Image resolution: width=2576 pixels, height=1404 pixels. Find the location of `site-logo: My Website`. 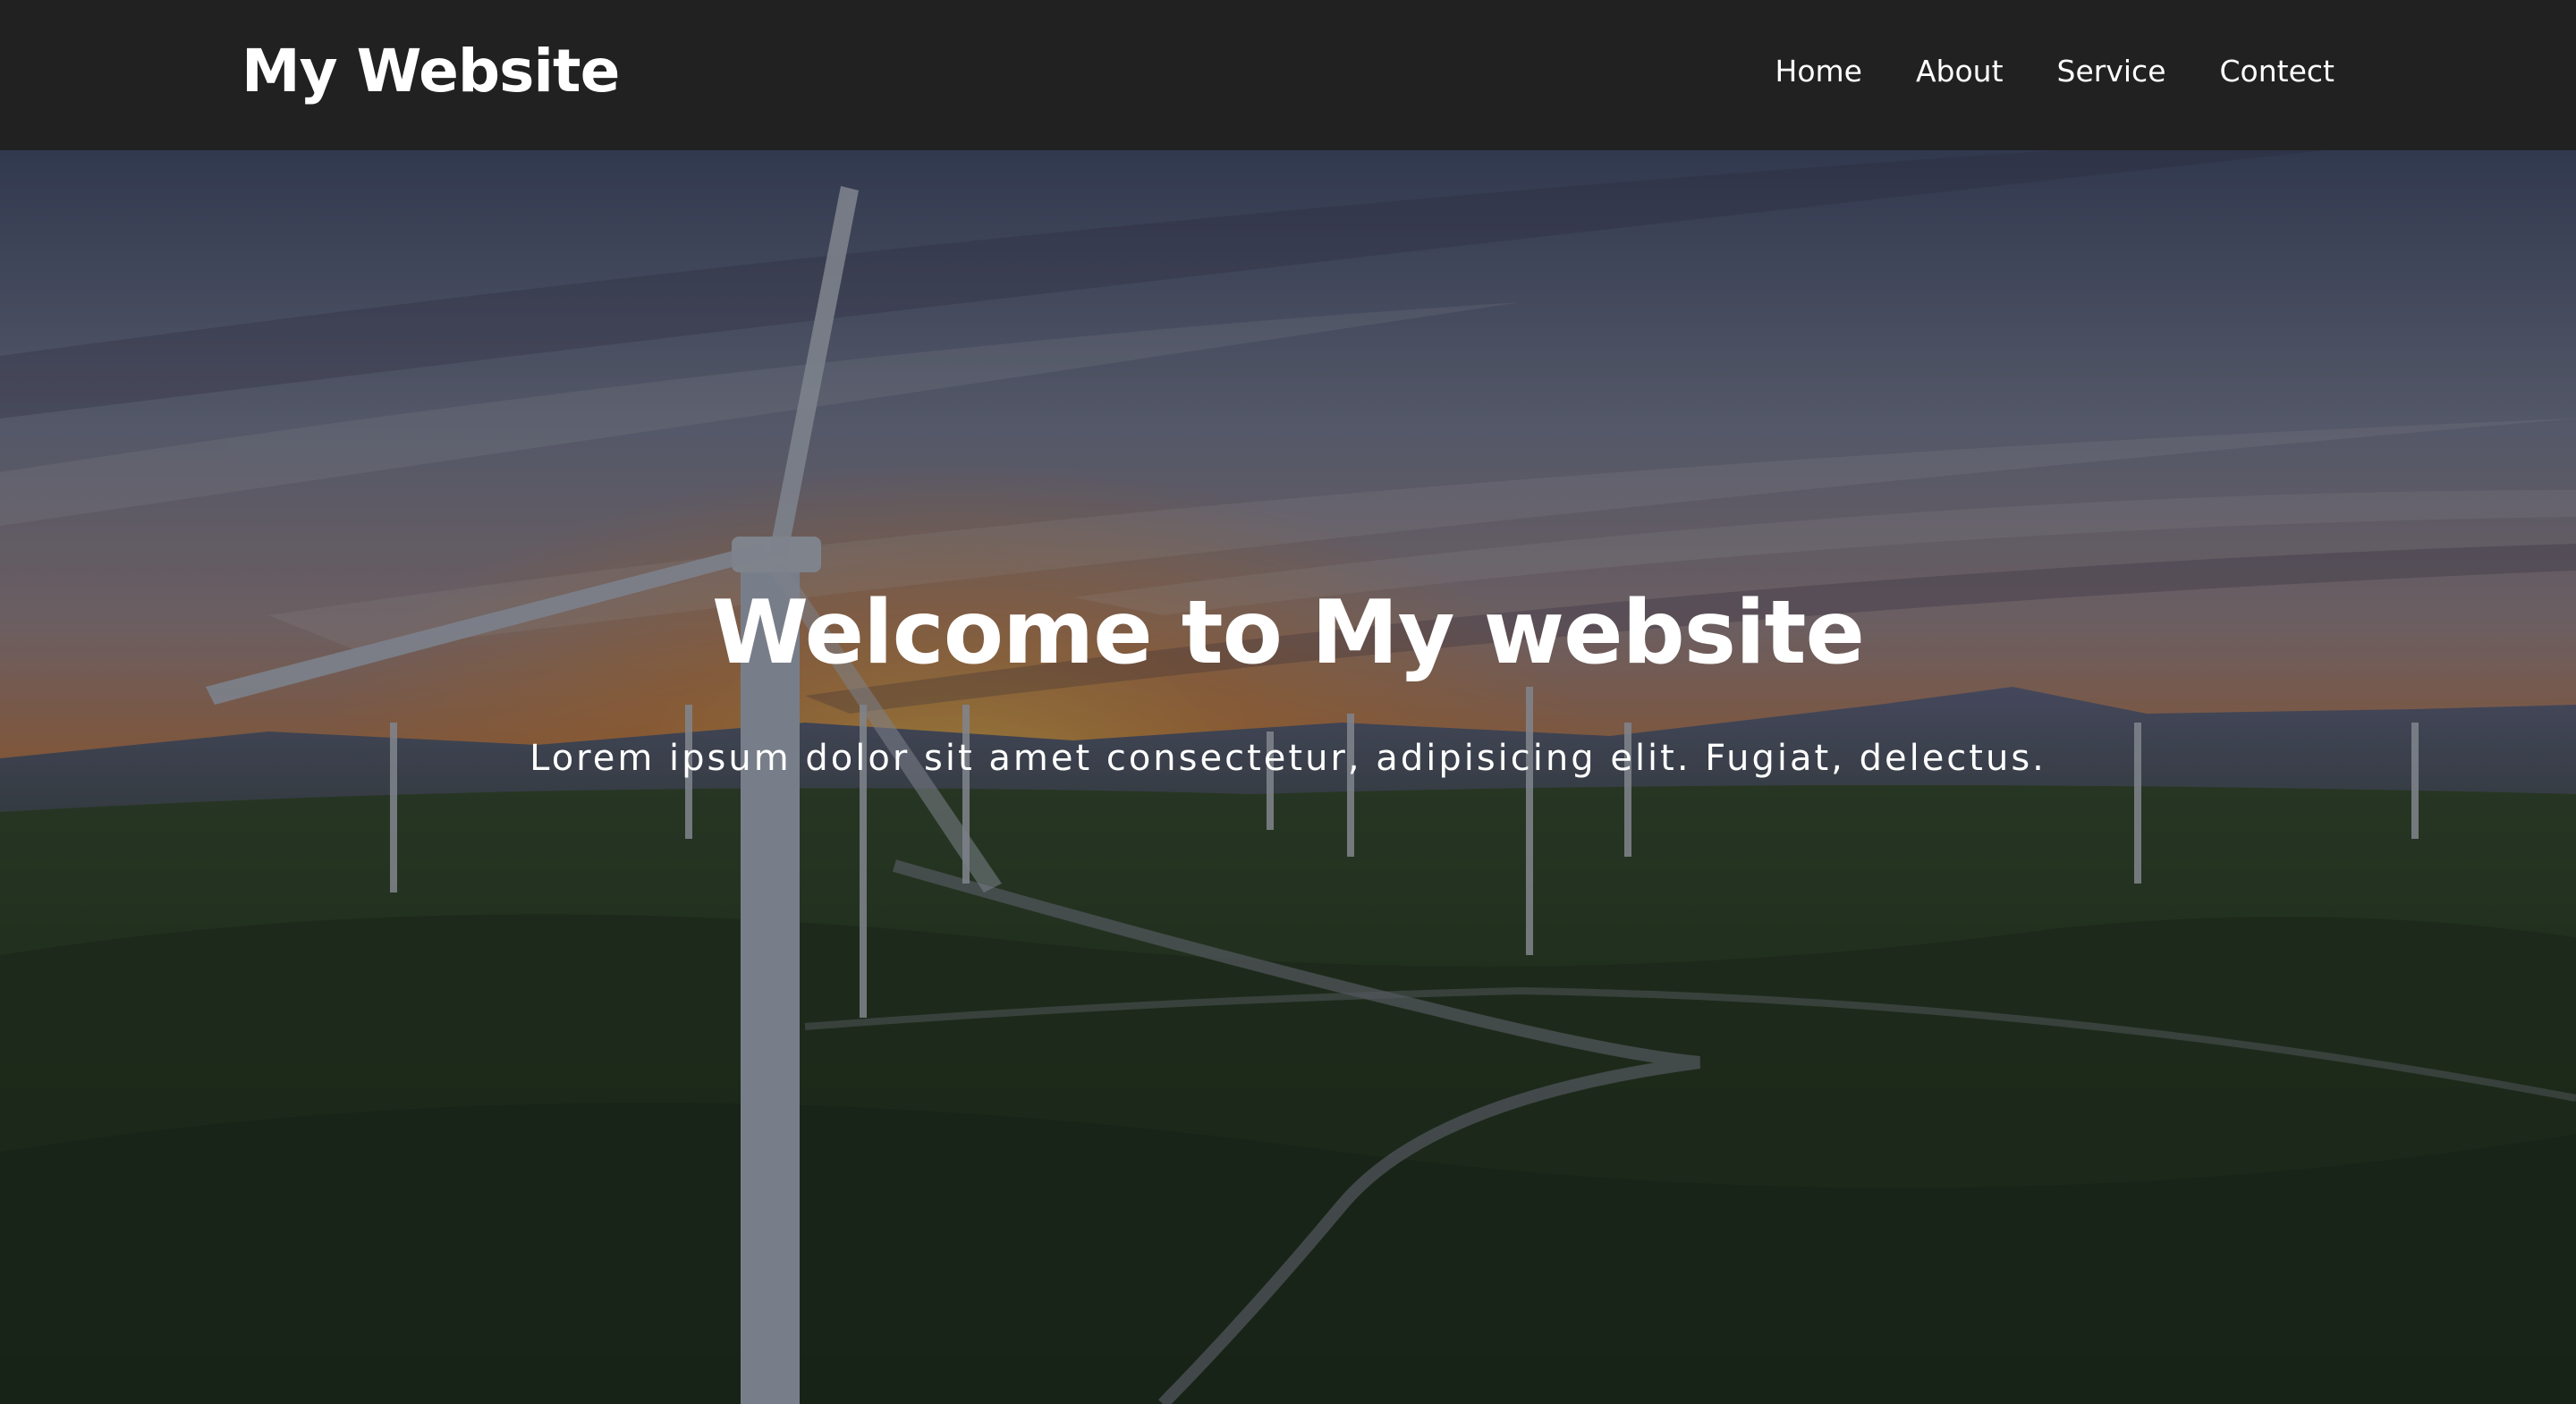

site-logo: My Website is located at coordinates (431, 71).